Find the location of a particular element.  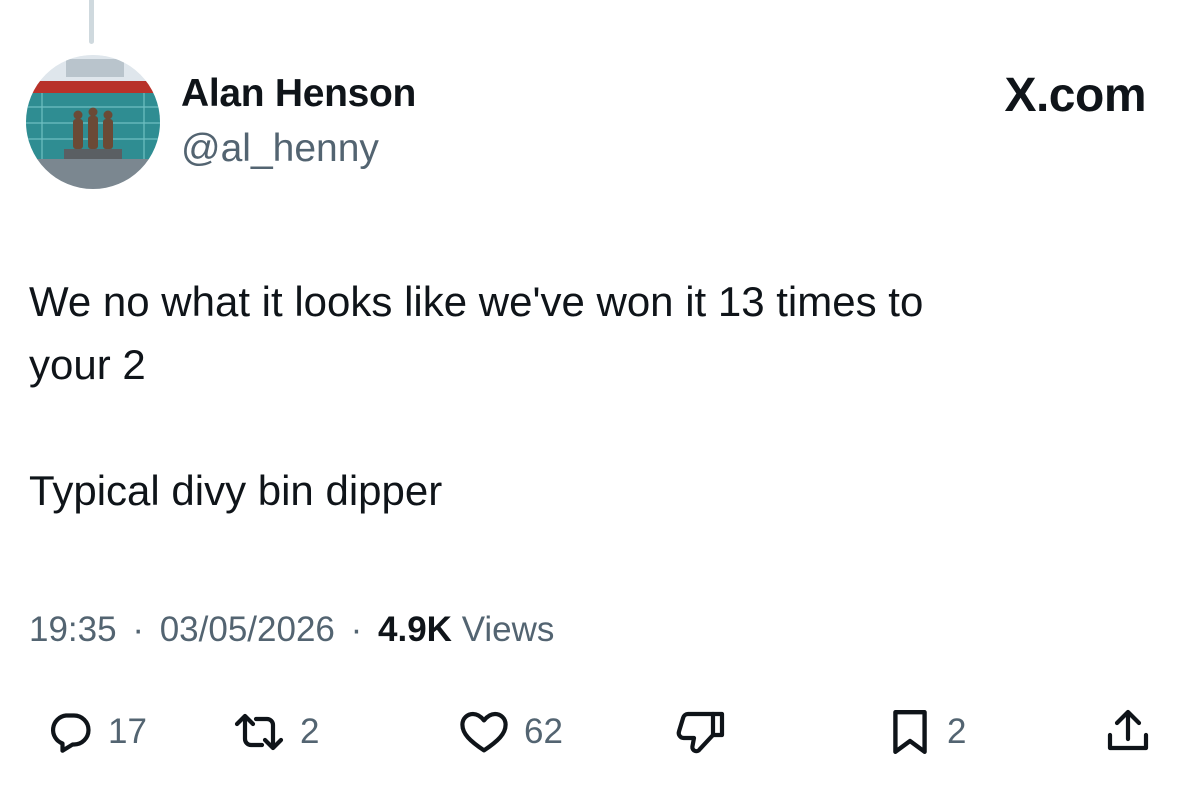

heart-icon is located at coordinates (484, 732).